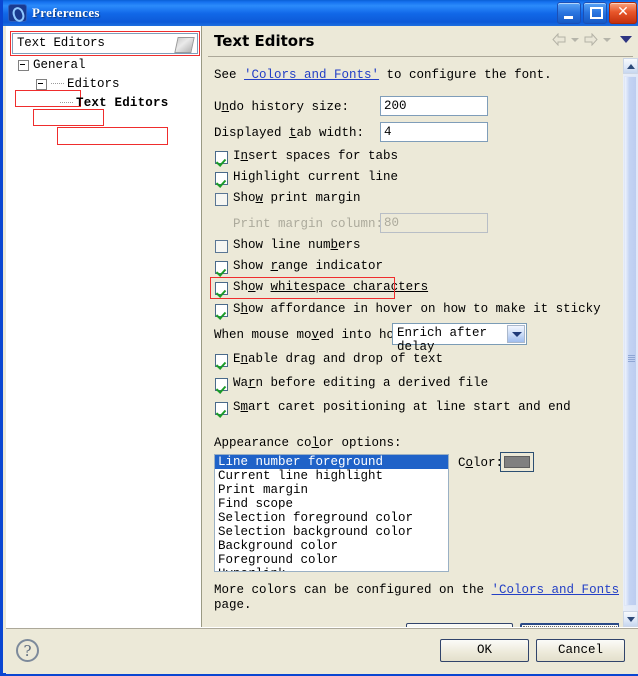 This screenshot has height=676, width=638. What do you see at coordinates (221, 288) in the screenshot?
I see `checkbox-show-whitespace-characters` at bounding box center [221, 288].